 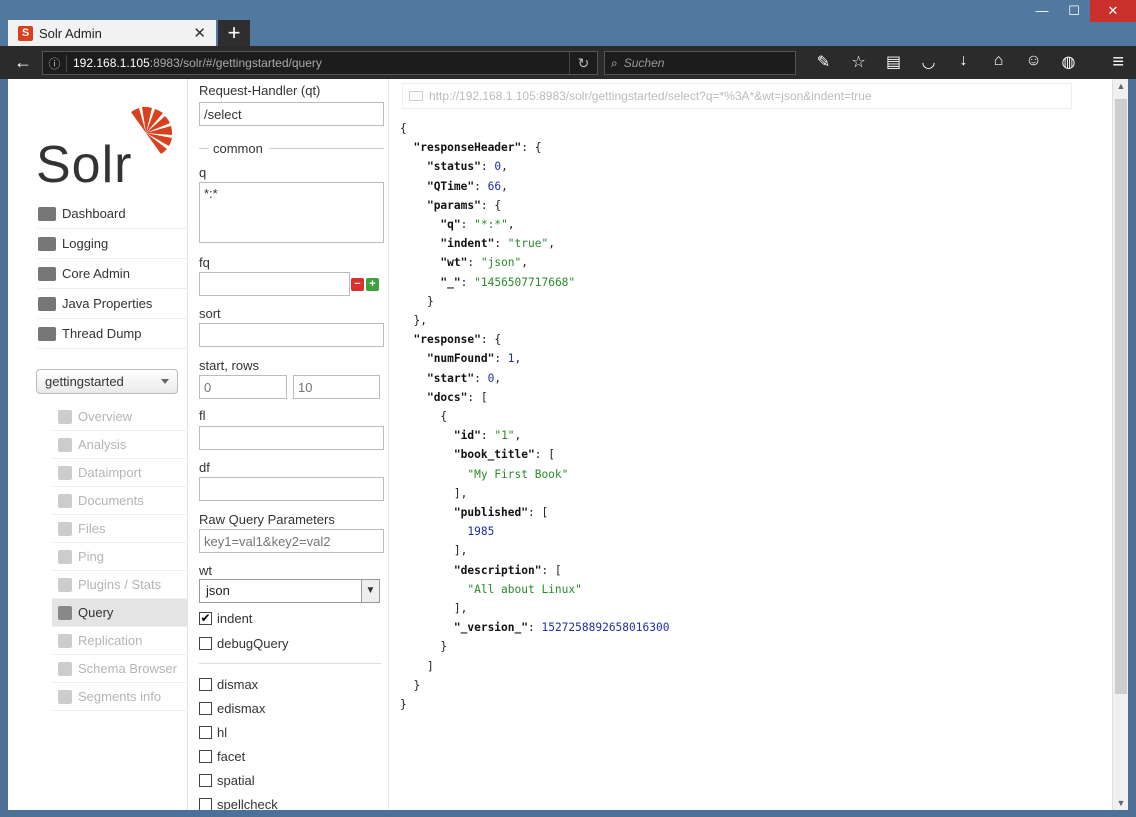 What do you see at coordinates (65, 528) in the screenshot?
I see `files-icon` at bounding box center [65, 528].